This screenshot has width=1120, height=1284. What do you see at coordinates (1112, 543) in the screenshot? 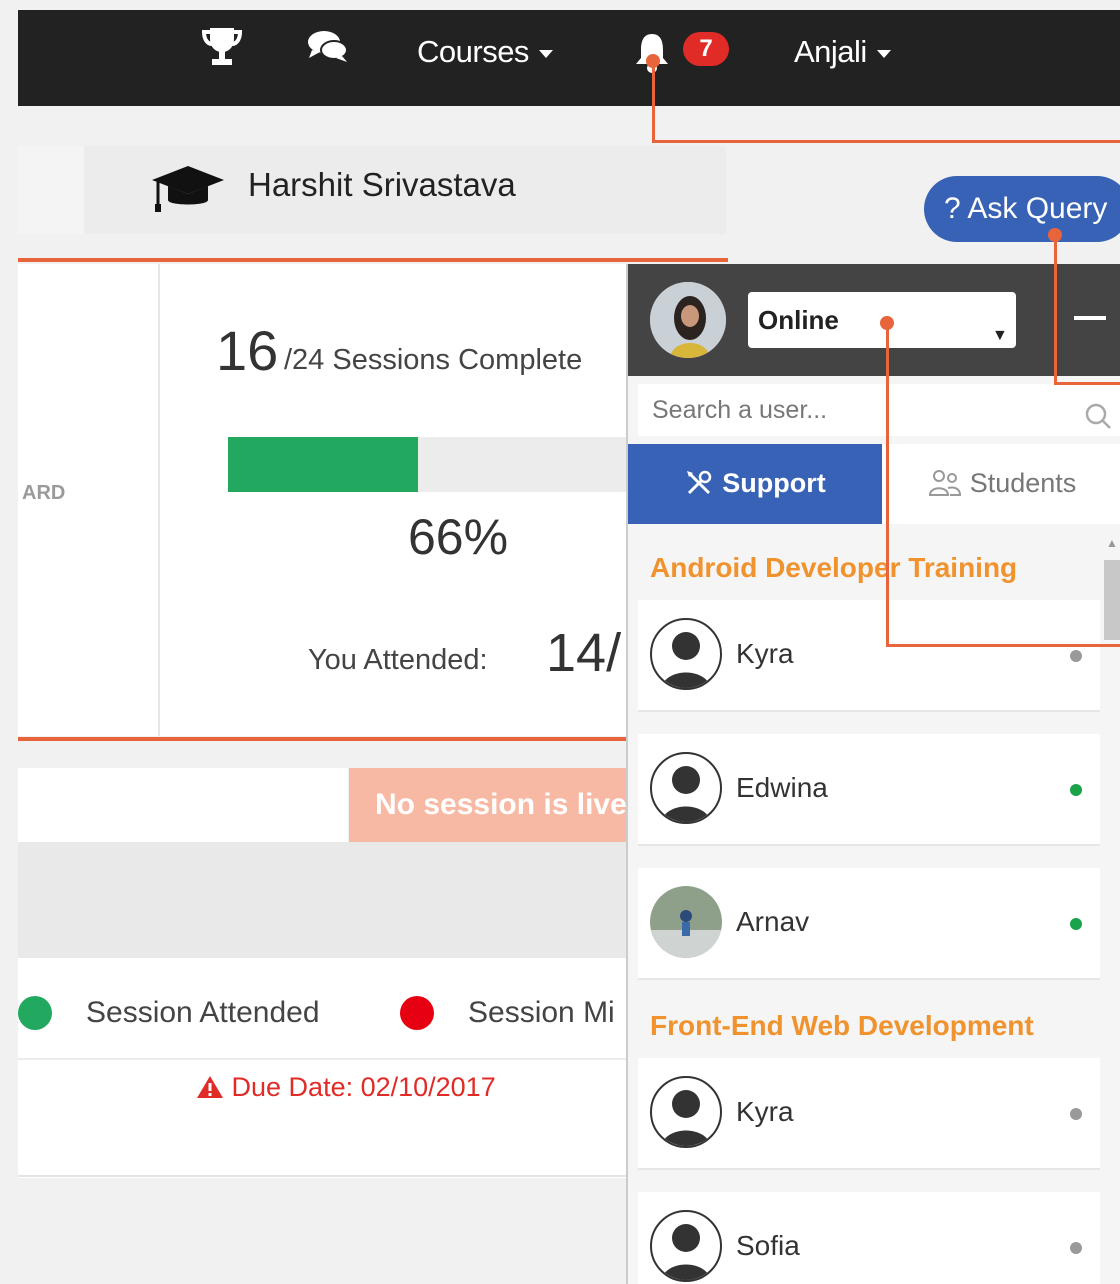
I see `scroll-up-icon: ▲` at bounding box center [1112, 543].